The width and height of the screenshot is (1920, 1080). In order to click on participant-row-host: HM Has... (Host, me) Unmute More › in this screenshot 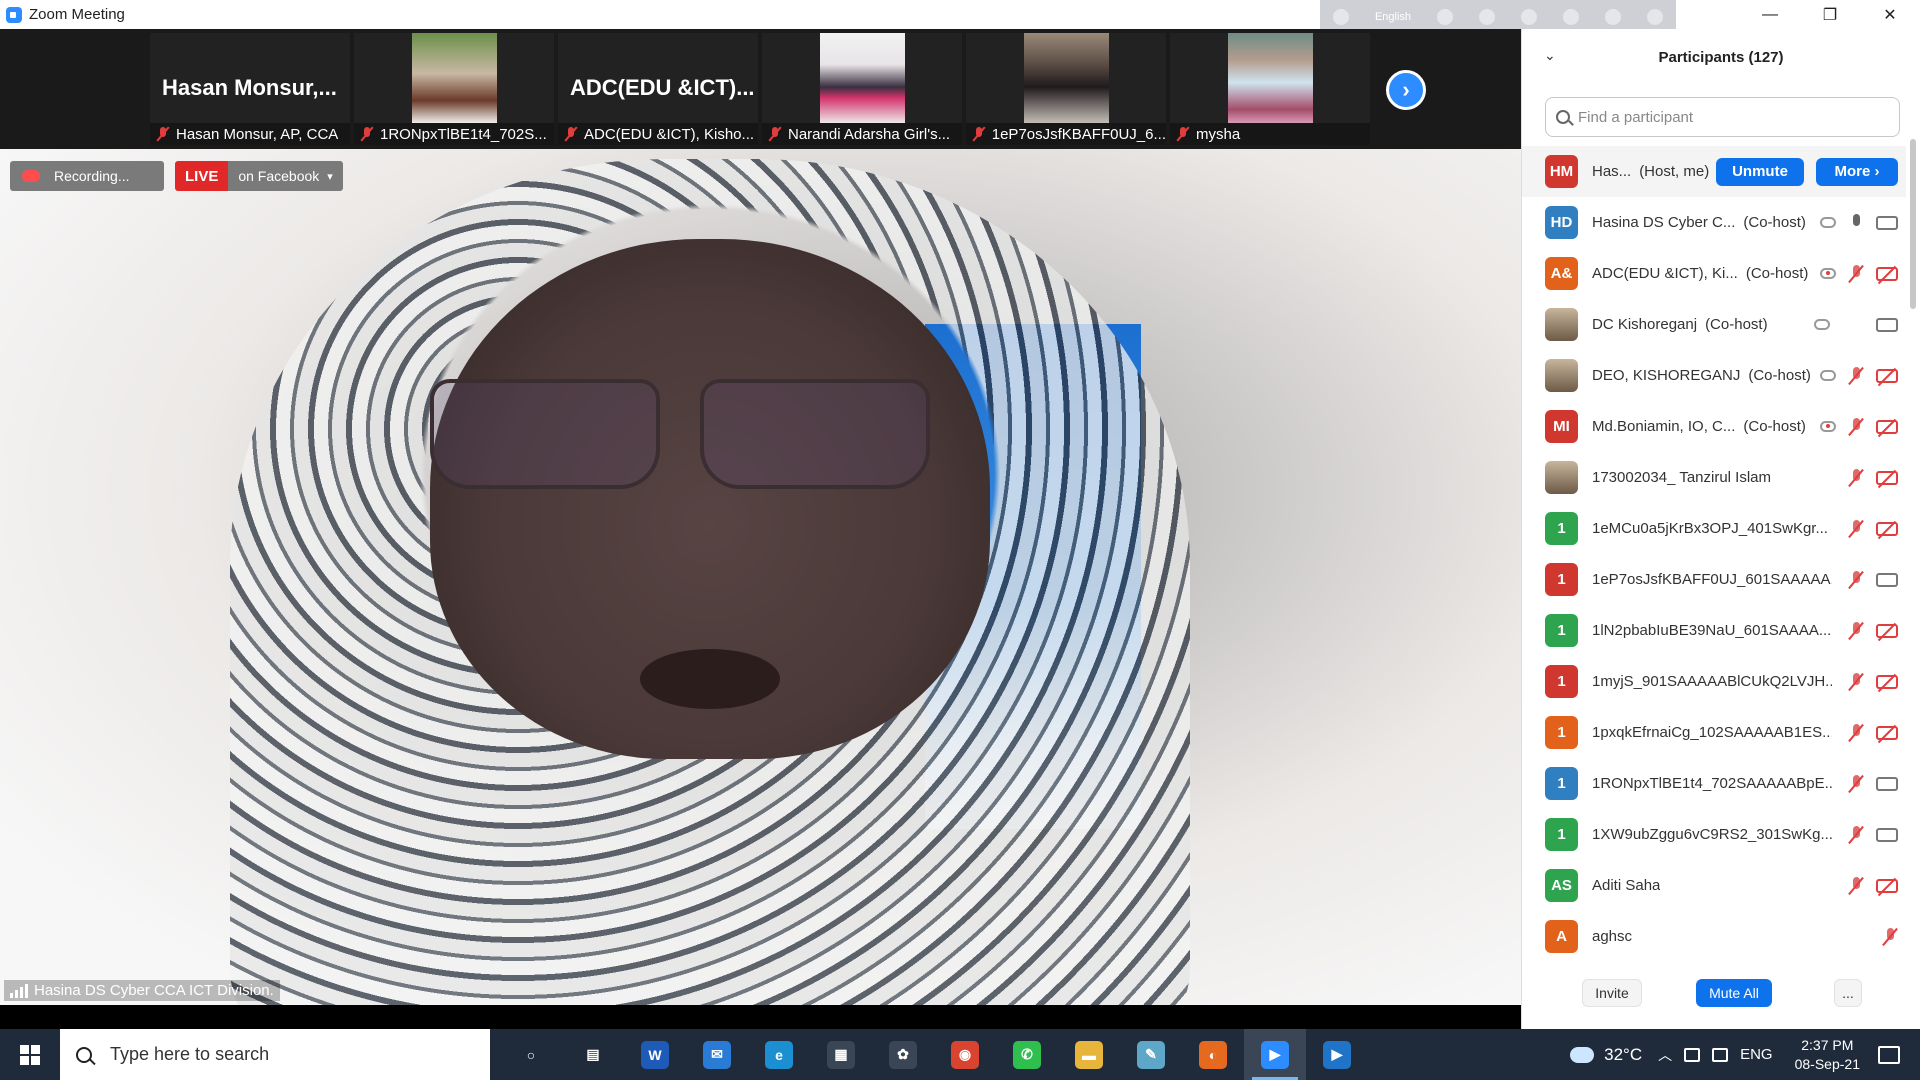, I will do `click(1714, 171)`.